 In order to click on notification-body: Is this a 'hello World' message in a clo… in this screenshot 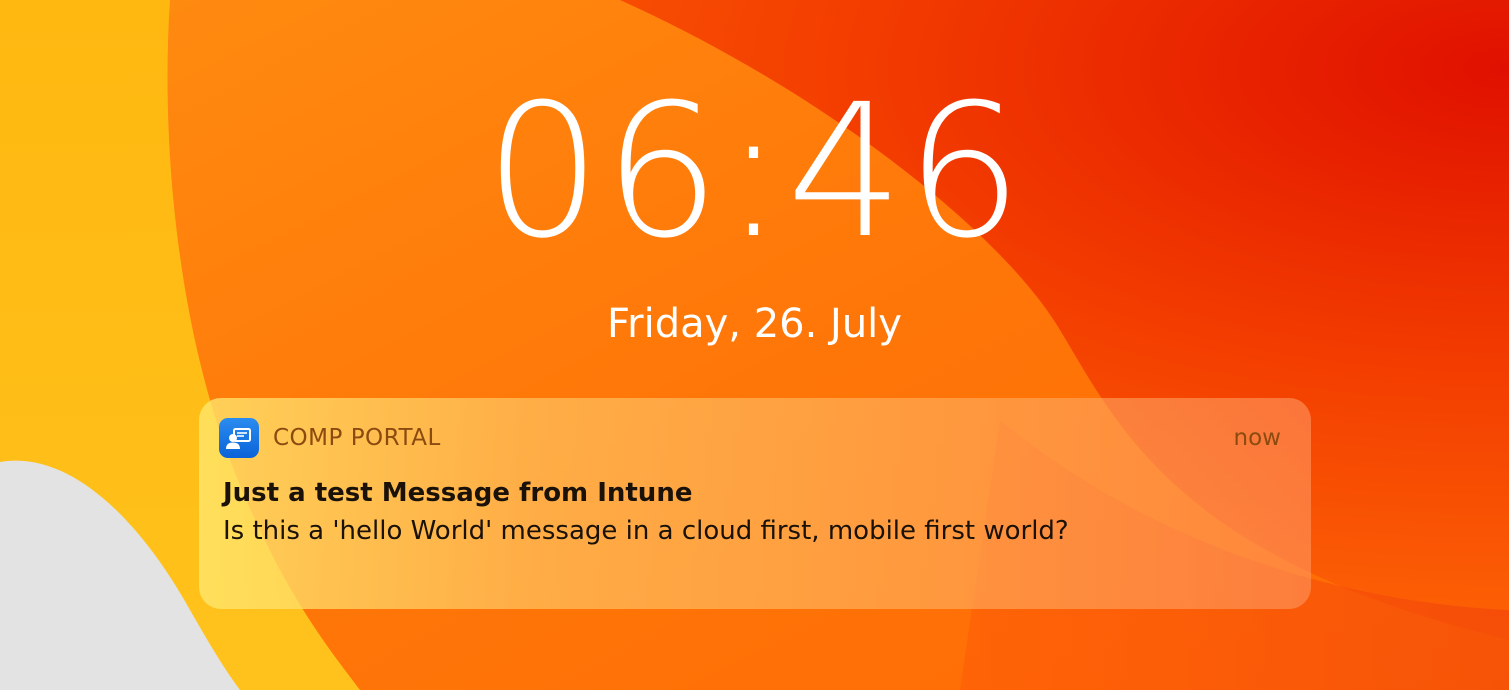, I will do `click(646, 531)`.